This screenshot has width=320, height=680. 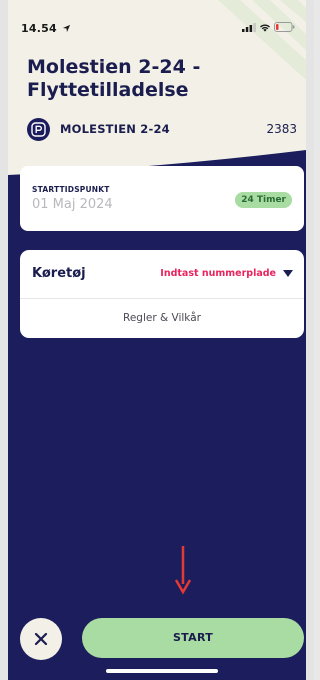 I want to click on red-arrow-down-icon, so click(x=183, y=570).